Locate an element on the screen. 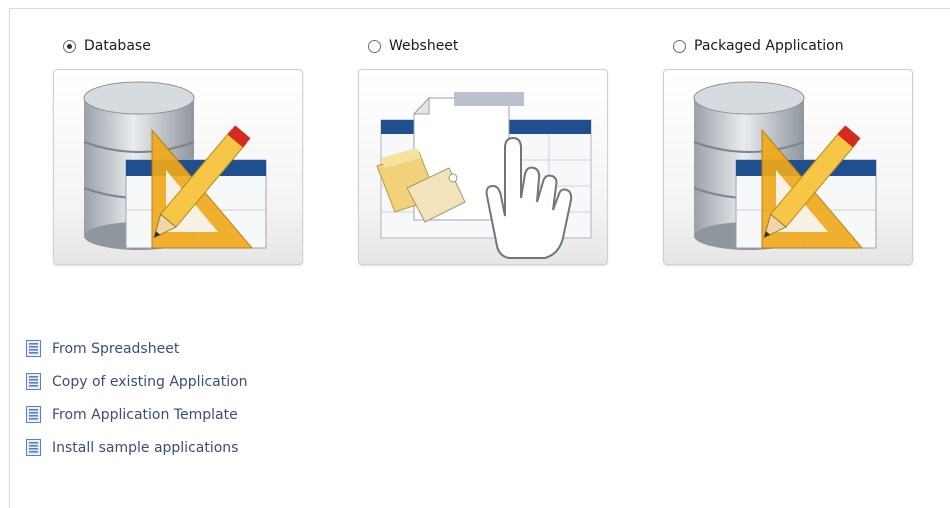 This screenshot has width=950, height=508. database-pencil-icon is located at coordinates (175, 165).